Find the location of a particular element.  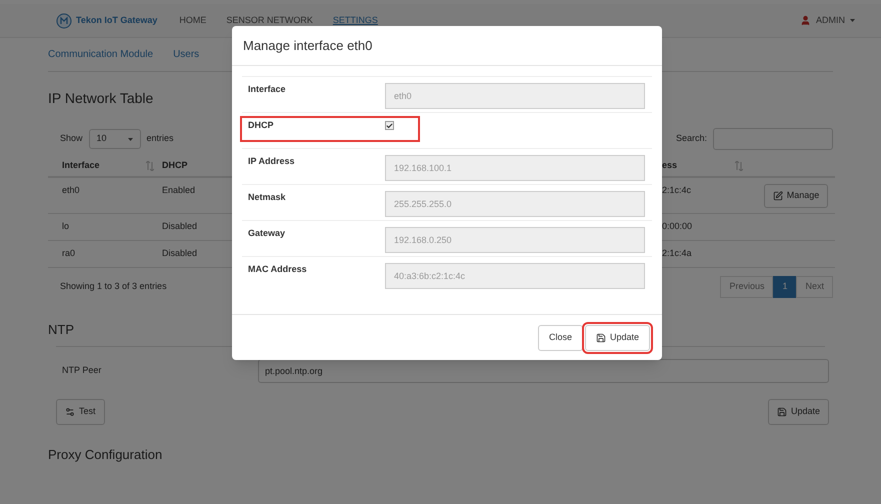

field-input: 192.168.100.1 is located at coordinates (515, 168).